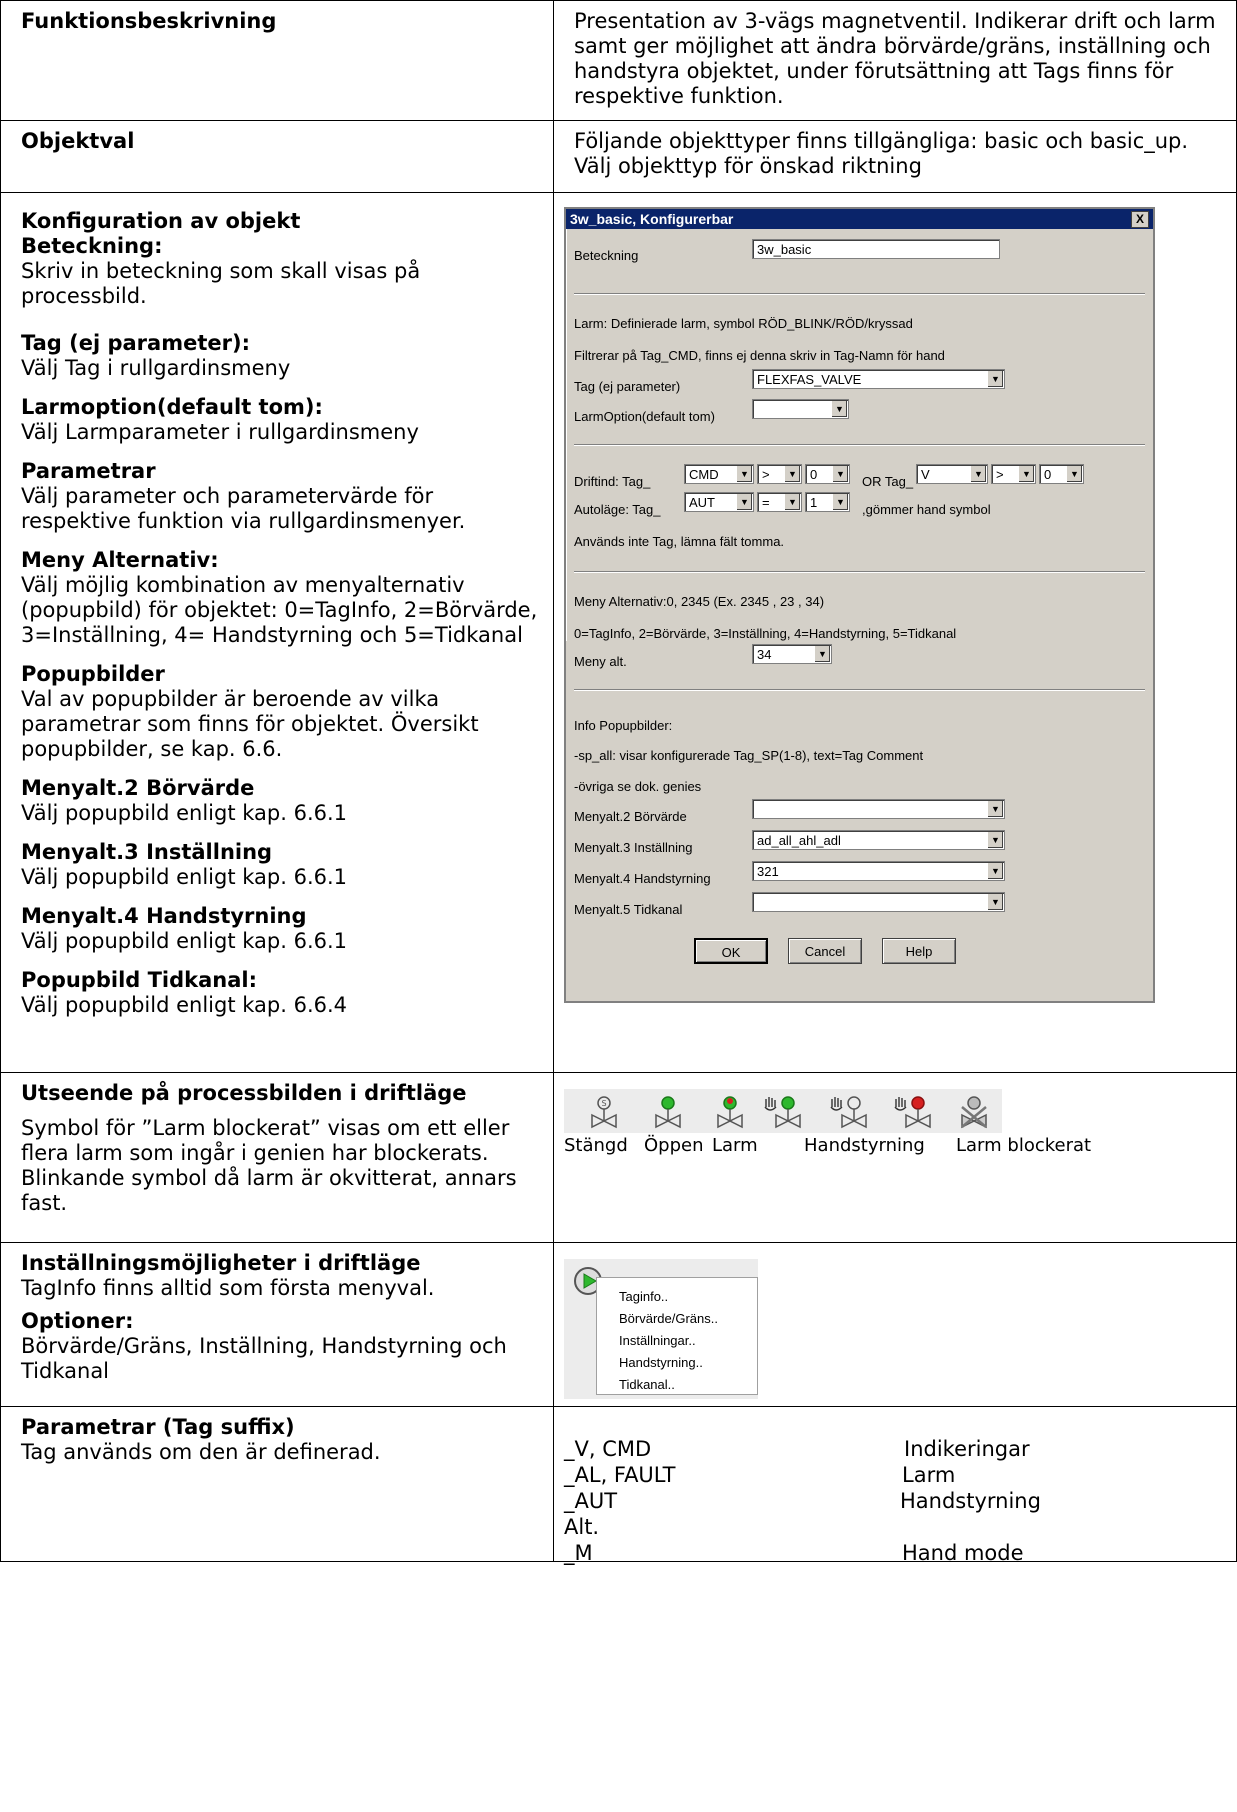  I want to click on row-label: Parametrar (Tag suffix), so click(158, 1427).